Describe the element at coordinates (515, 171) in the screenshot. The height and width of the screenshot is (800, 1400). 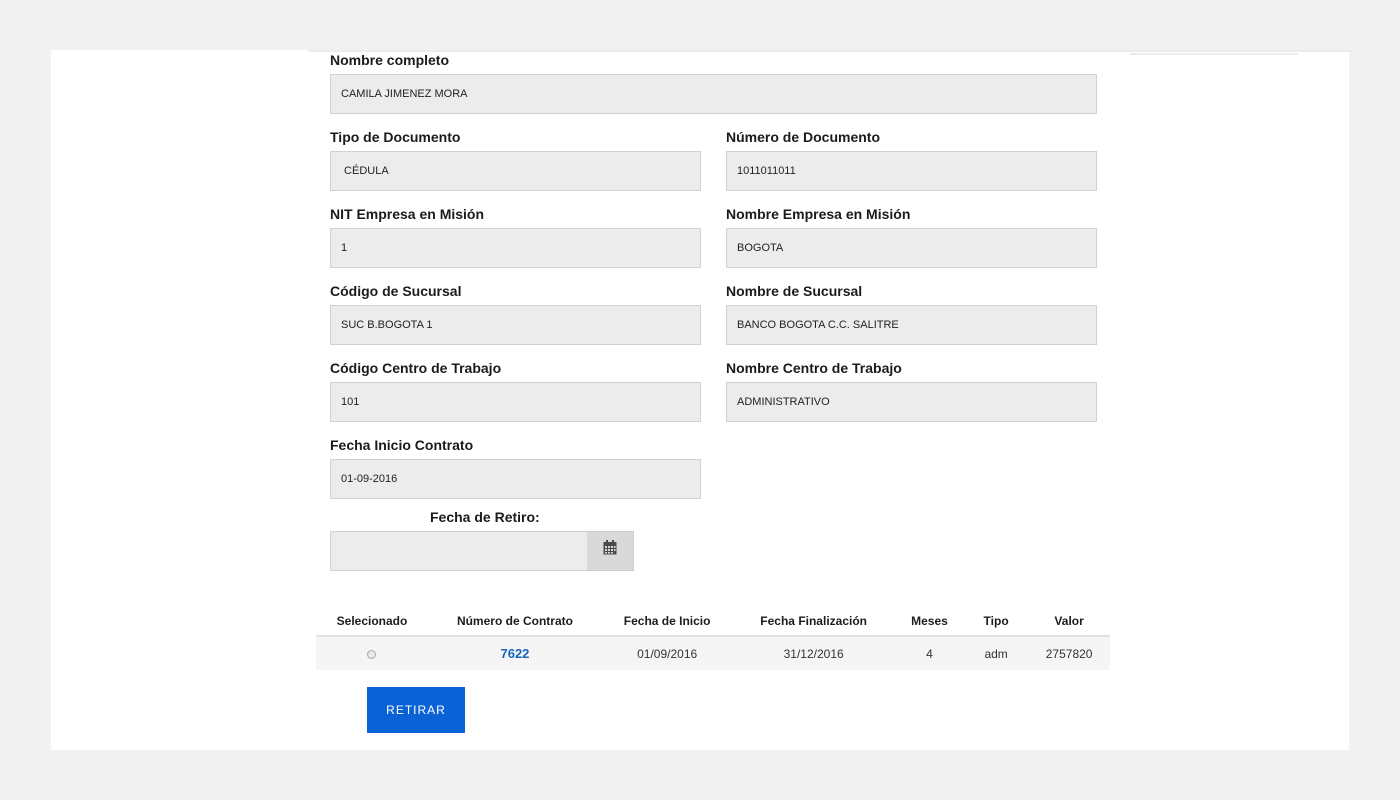
I see `tipo-documento-field: CÉDULA` at that location.